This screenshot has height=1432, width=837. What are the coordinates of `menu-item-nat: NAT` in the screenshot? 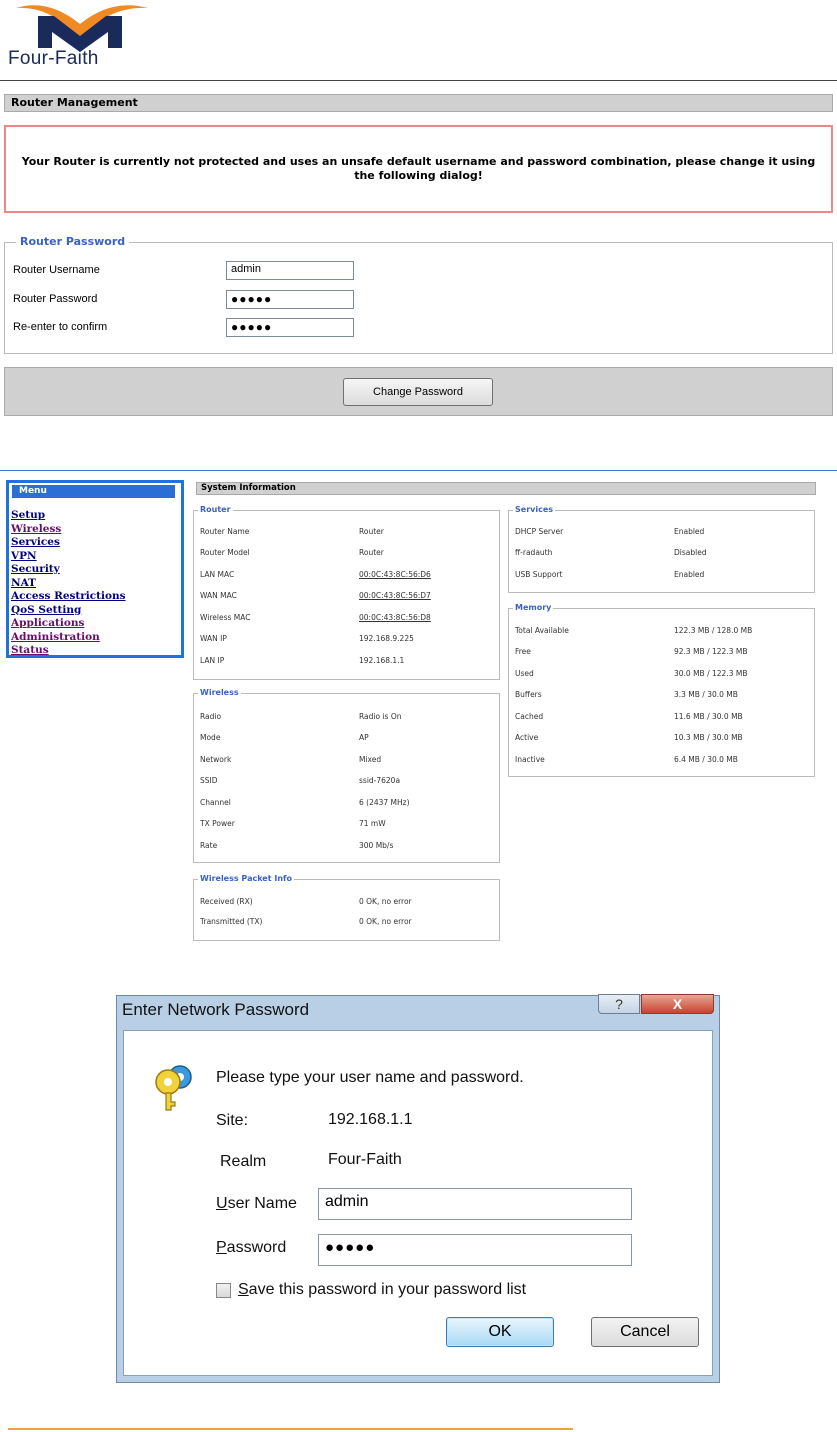 It's located at (68, 584).